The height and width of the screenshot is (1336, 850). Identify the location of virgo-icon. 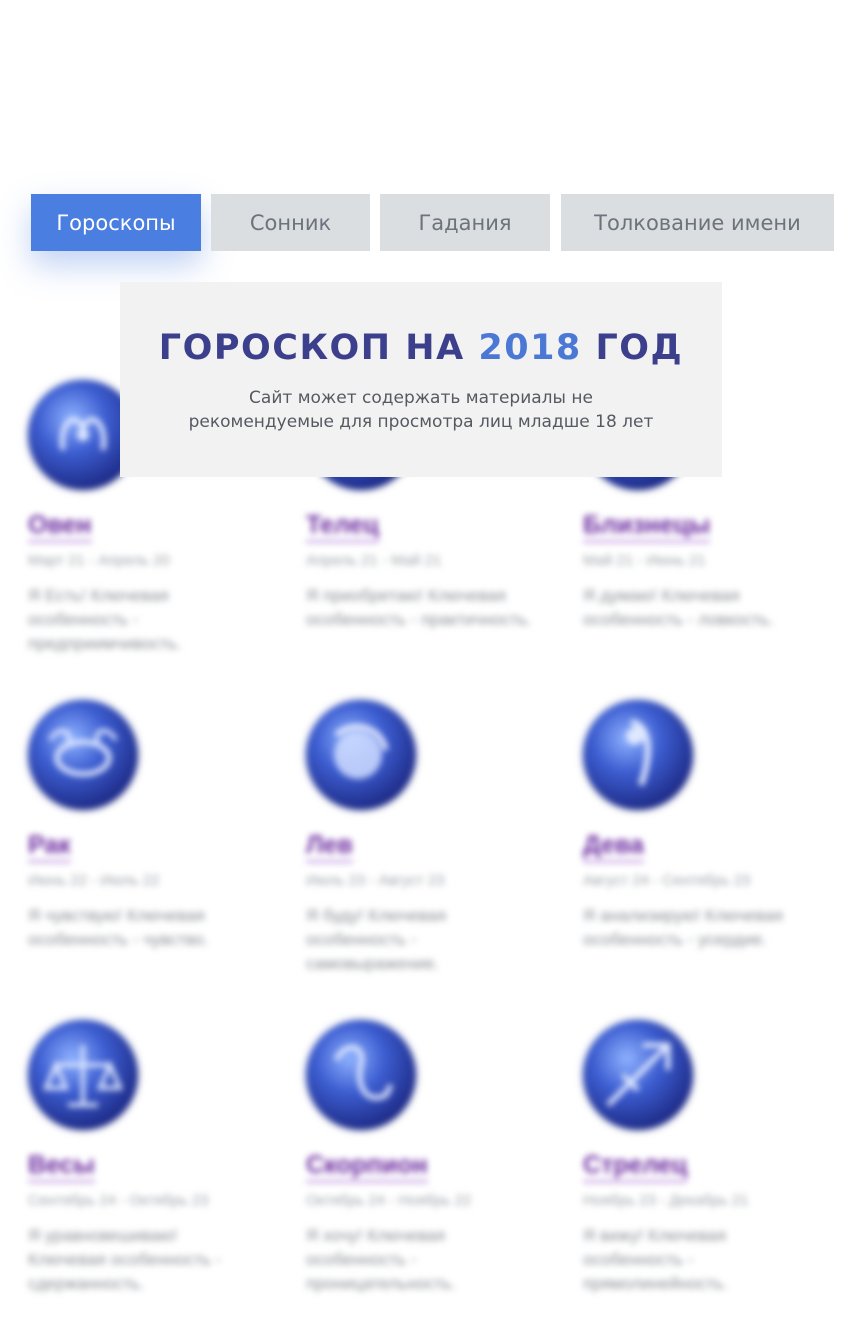
(638, 755).